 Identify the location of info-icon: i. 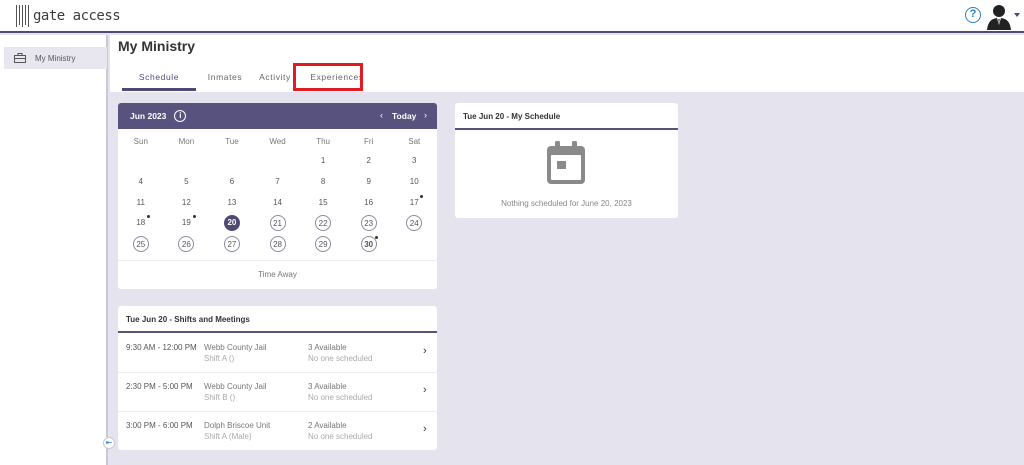
(180, 116).